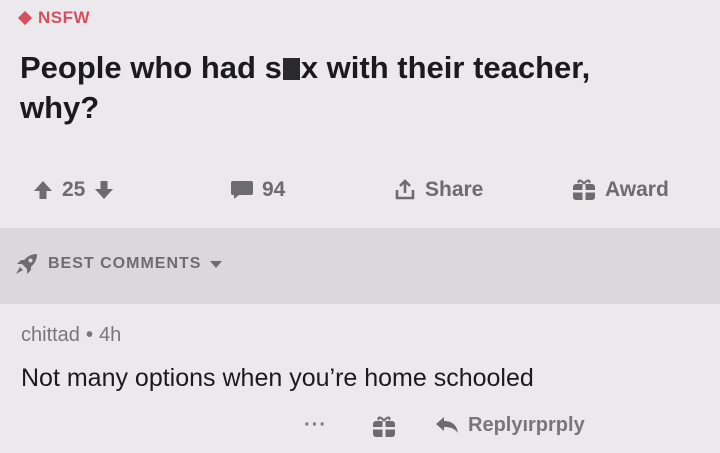 The height and width of the screenshot is (453, 720). What do you see at coordinates (64, 17) in the screenshot?
I see `nsfw-label: NSFW` at bounding box center [64, 17].